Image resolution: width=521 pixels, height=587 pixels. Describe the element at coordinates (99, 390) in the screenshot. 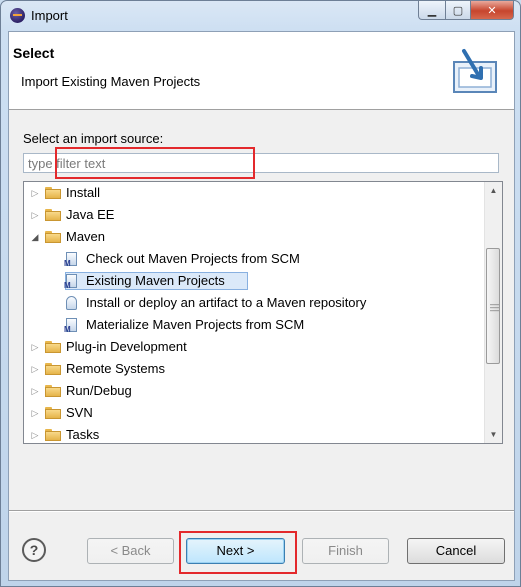

I see `tree-item-label: Run/Debug` at that location.